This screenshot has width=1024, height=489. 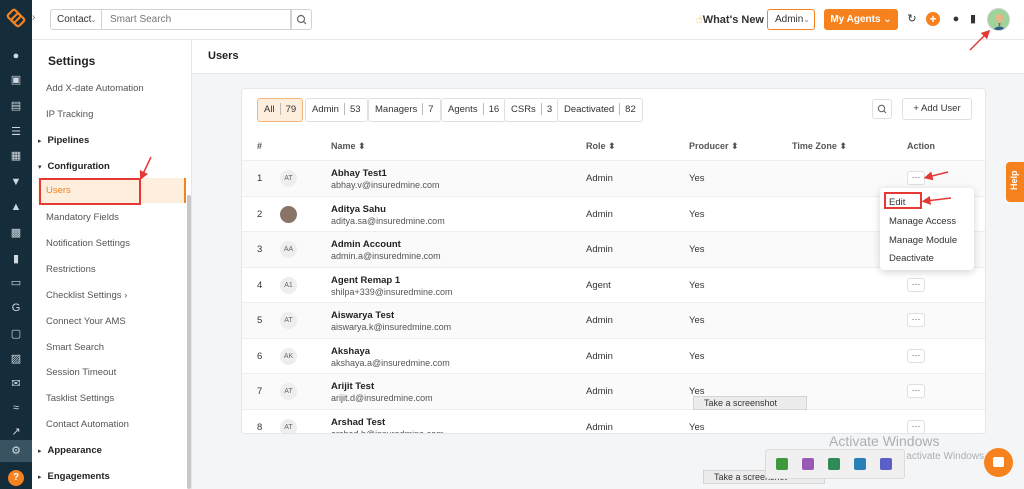 I want to click on role-select: Admin ⌄, so click(x=791, y=19).